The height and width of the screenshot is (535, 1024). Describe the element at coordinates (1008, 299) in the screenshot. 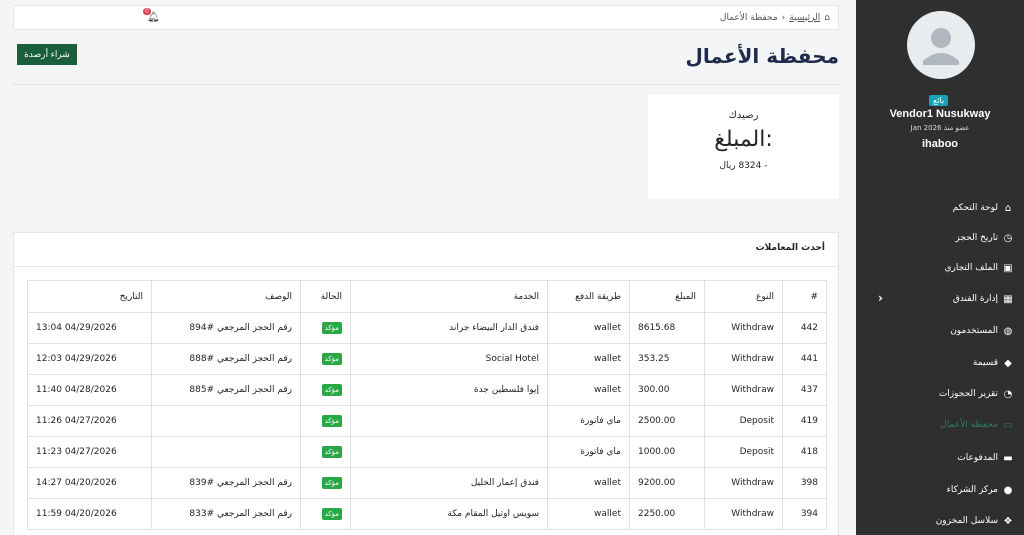

I see `building-icon: ▦` at that location.